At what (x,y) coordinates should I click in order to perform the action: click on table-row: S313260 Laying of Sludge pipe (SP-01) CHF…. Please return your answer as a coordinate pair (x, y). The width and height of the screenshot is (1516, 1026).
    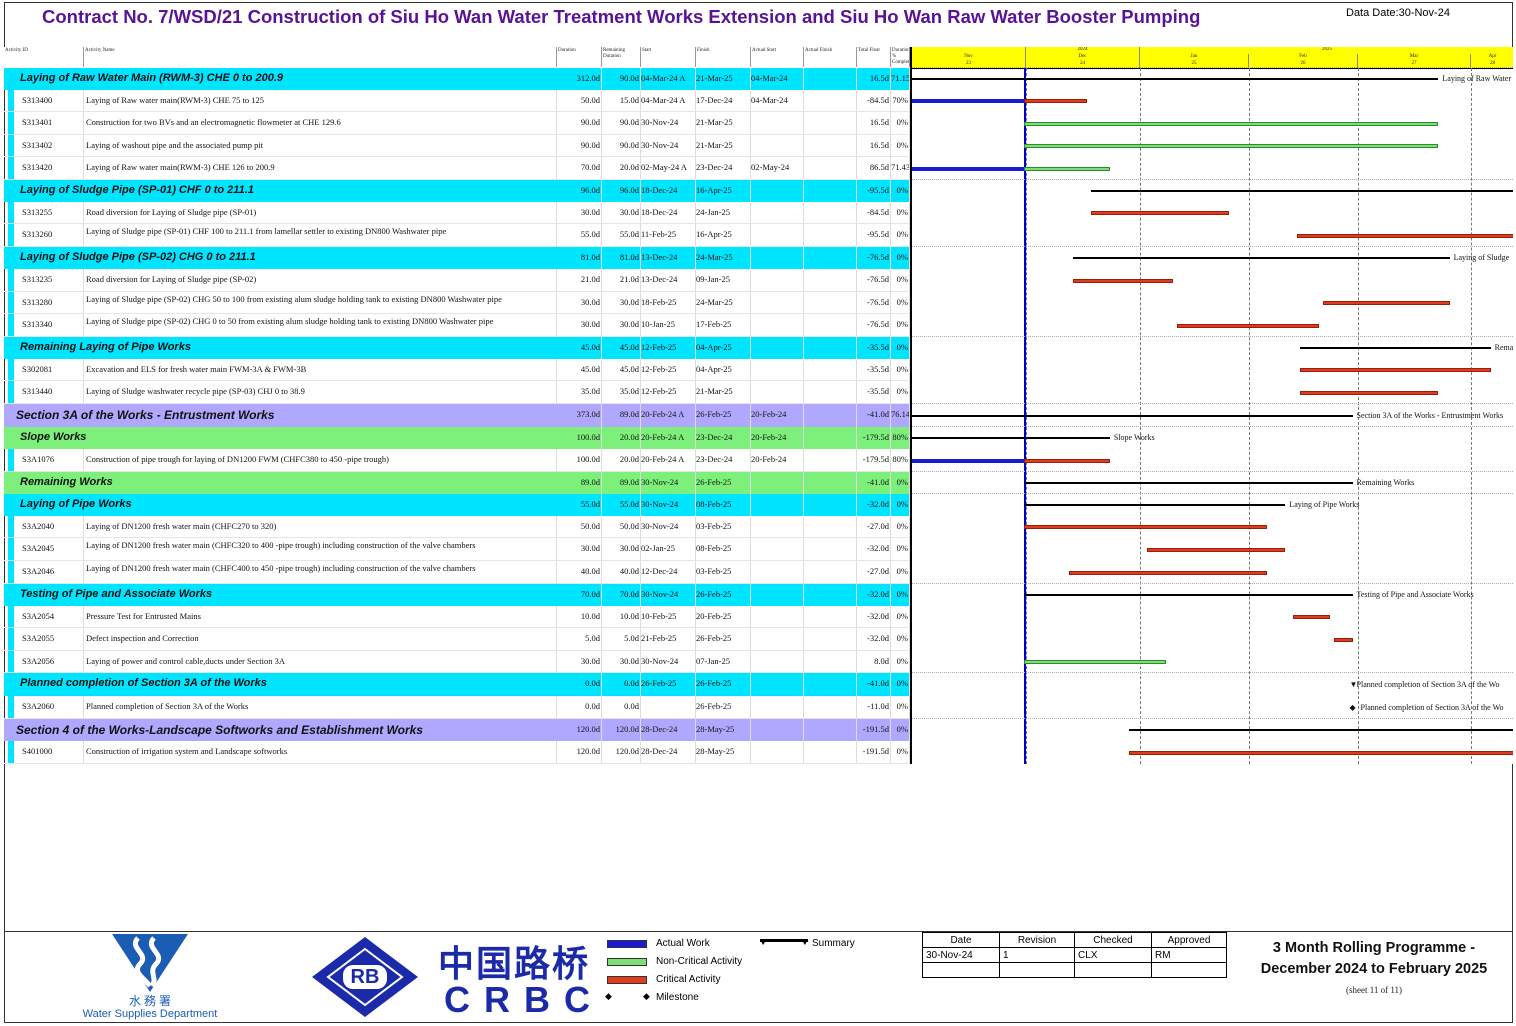
    Looking at the image, I should click on (457, 235).